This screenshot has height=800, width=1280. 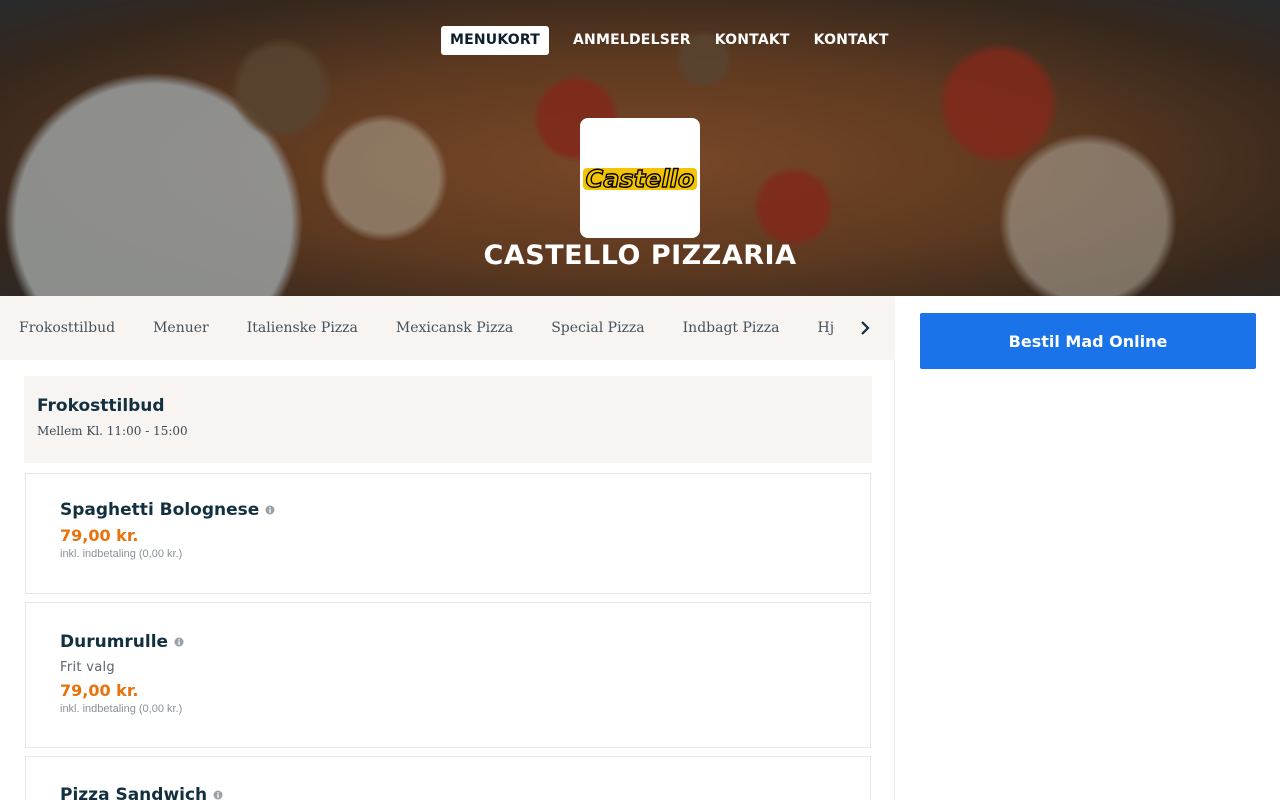 What do you see at coordinates (112, 431) in the screenshot?
I see `section-subtitle: Mellem Kl. 11:00 - 15:00` at bounding box center [112, 431].